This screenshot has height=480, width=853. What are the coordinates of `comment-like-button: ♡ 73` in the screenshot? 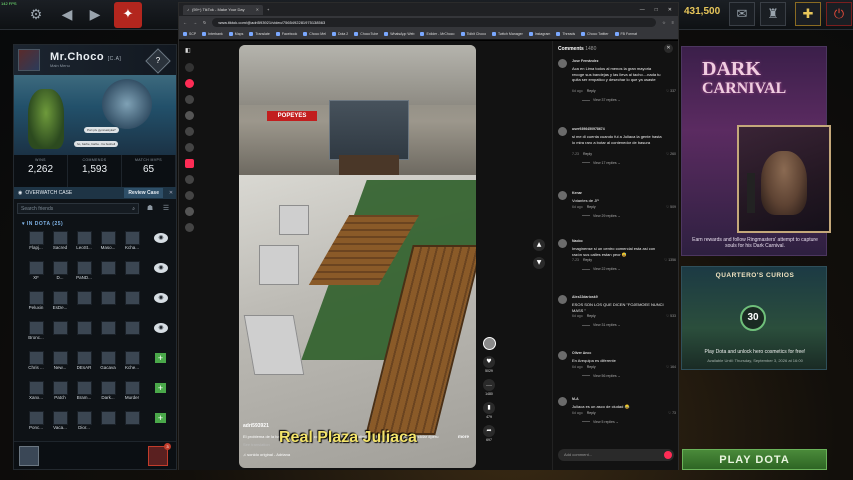 It's located at (672, 413).